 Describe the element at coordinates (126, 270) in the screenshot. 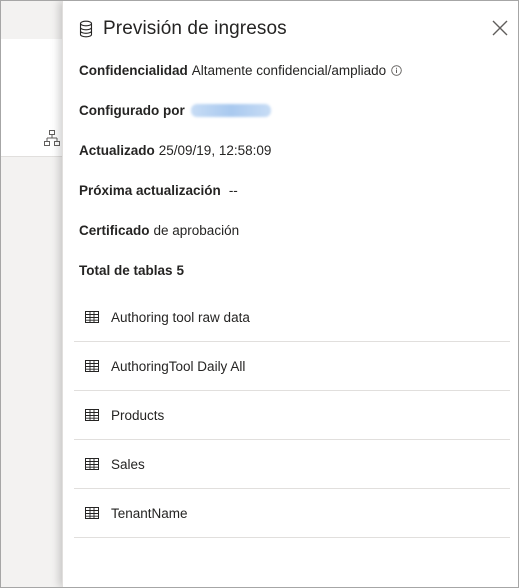

I see `total-tables-label: Total de tablas` at that location.